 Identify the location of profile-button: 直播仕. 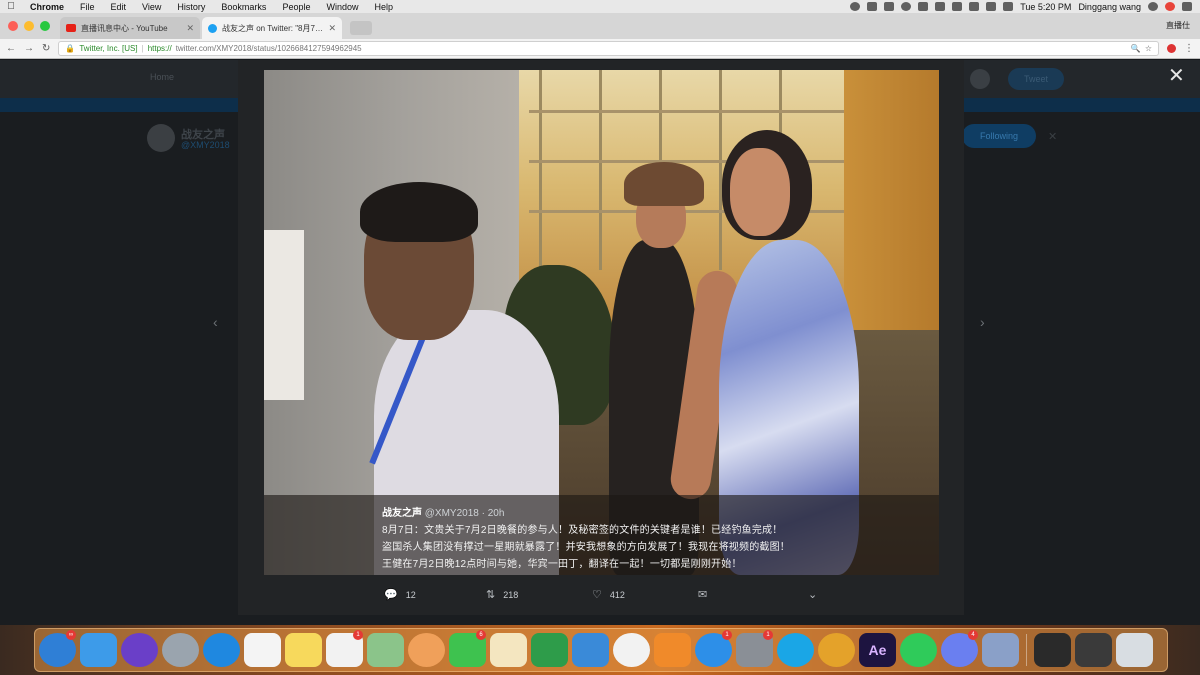
(1183, 29).